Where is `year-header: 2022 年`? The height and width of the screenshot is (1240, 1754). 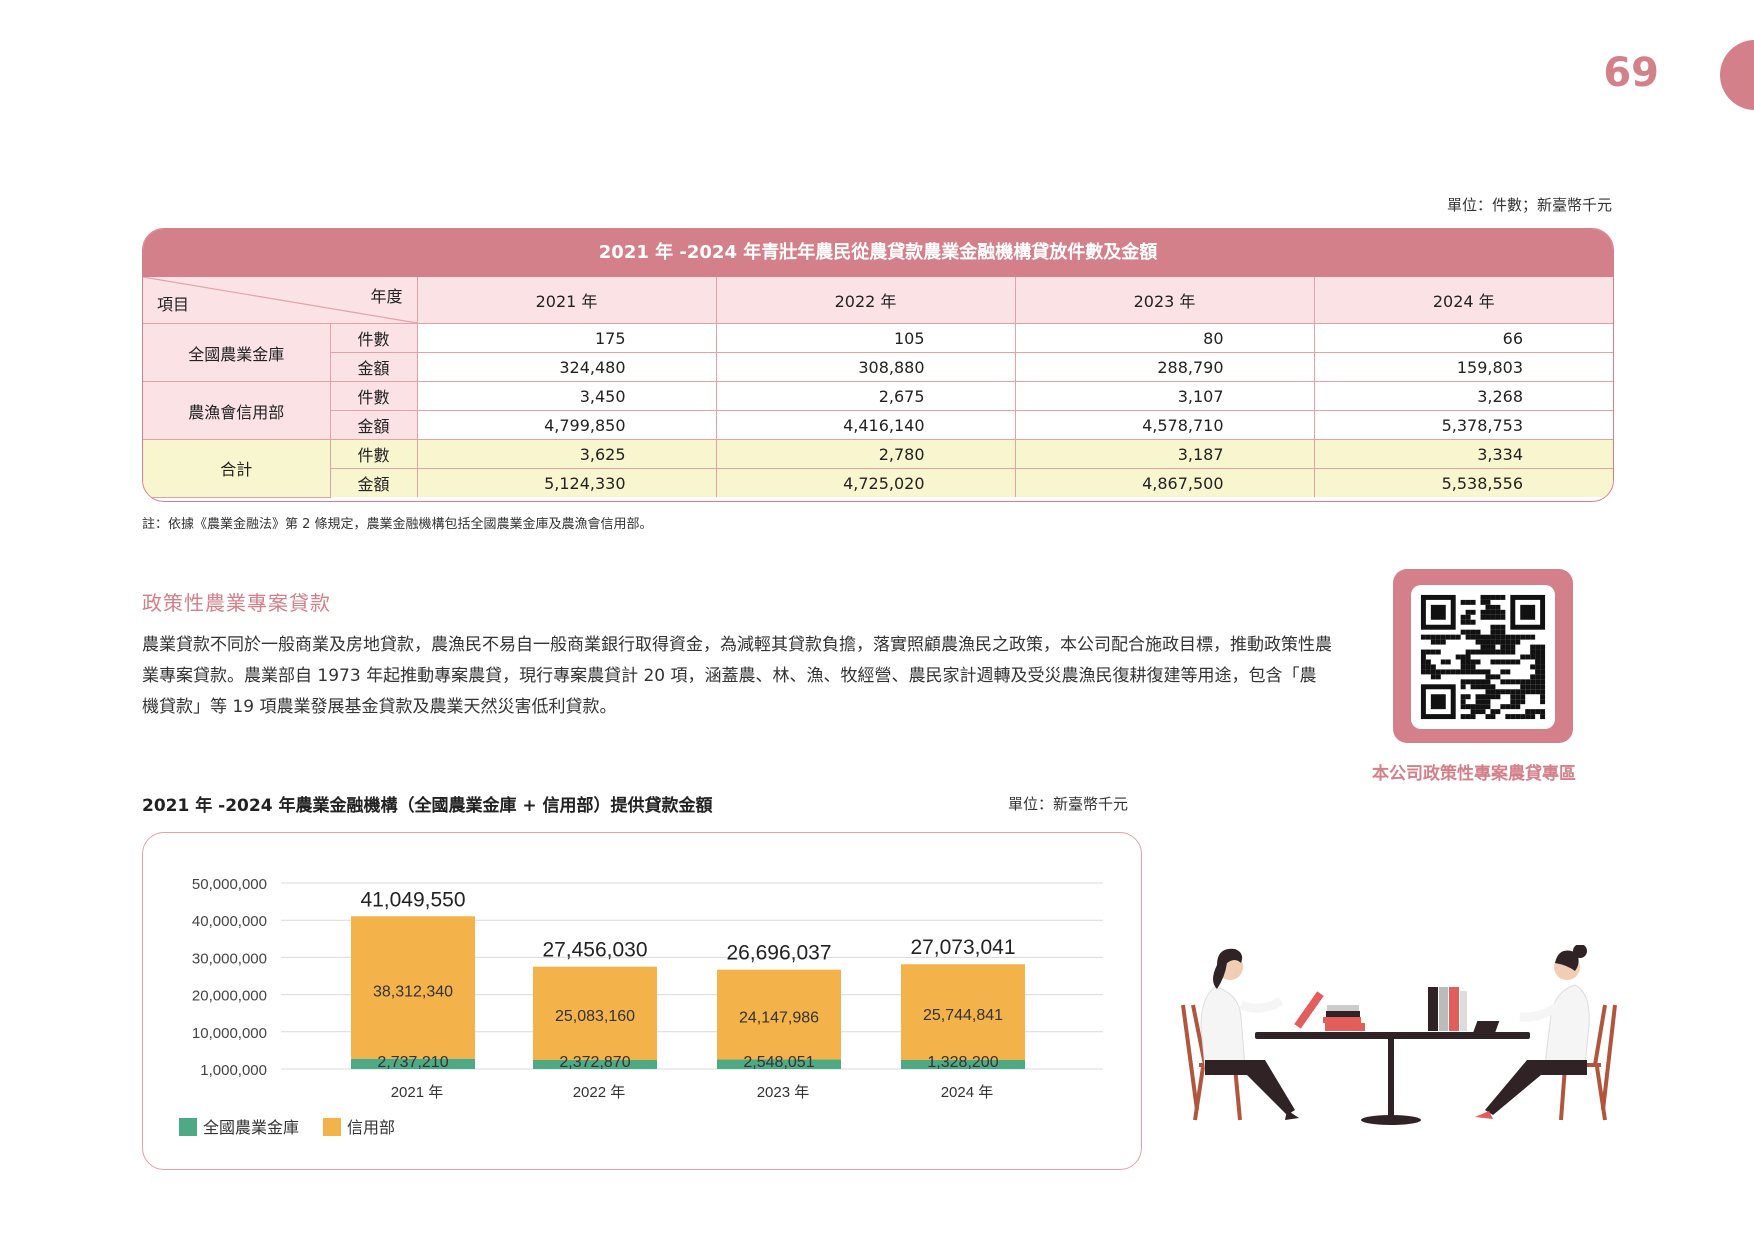 year-header: 2022 年 is located at coordinates (865, 300).